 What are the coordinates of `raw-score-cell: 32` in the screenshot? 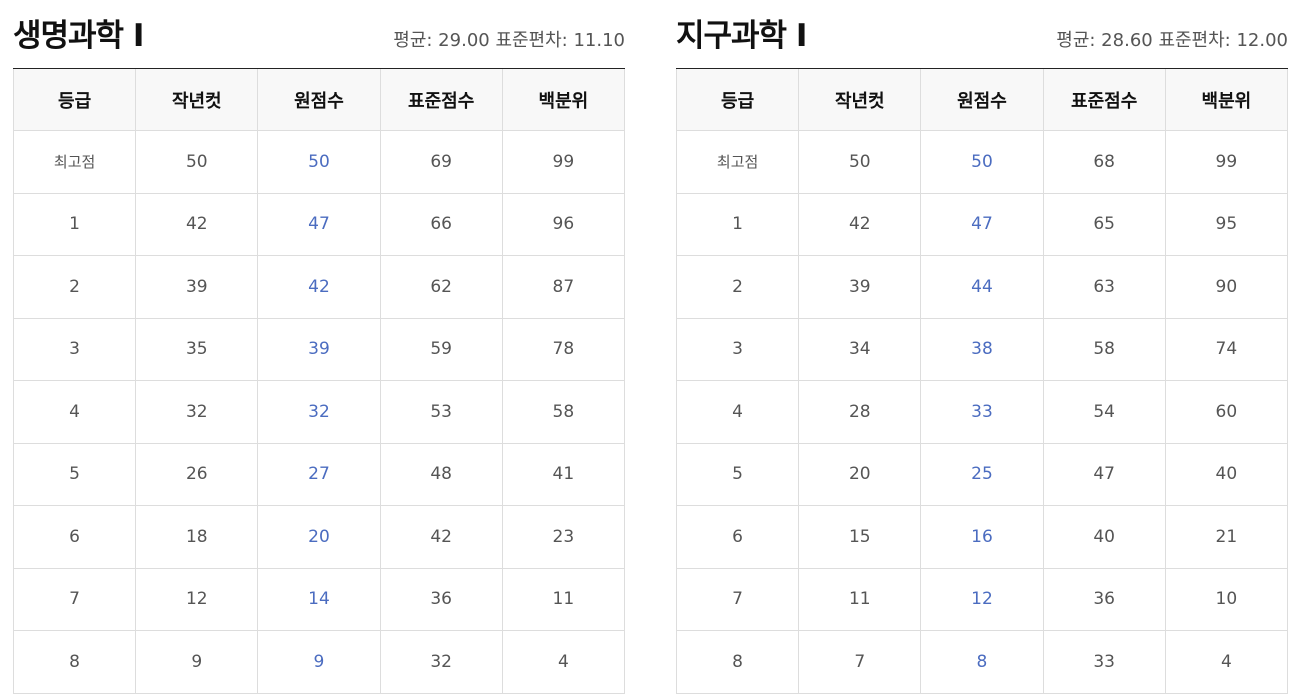 It's located at (319, 412).